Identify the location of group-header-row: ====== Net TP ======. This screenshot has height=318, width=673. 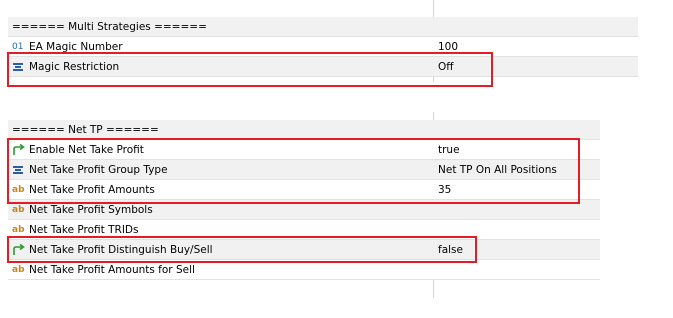
(304, 130).